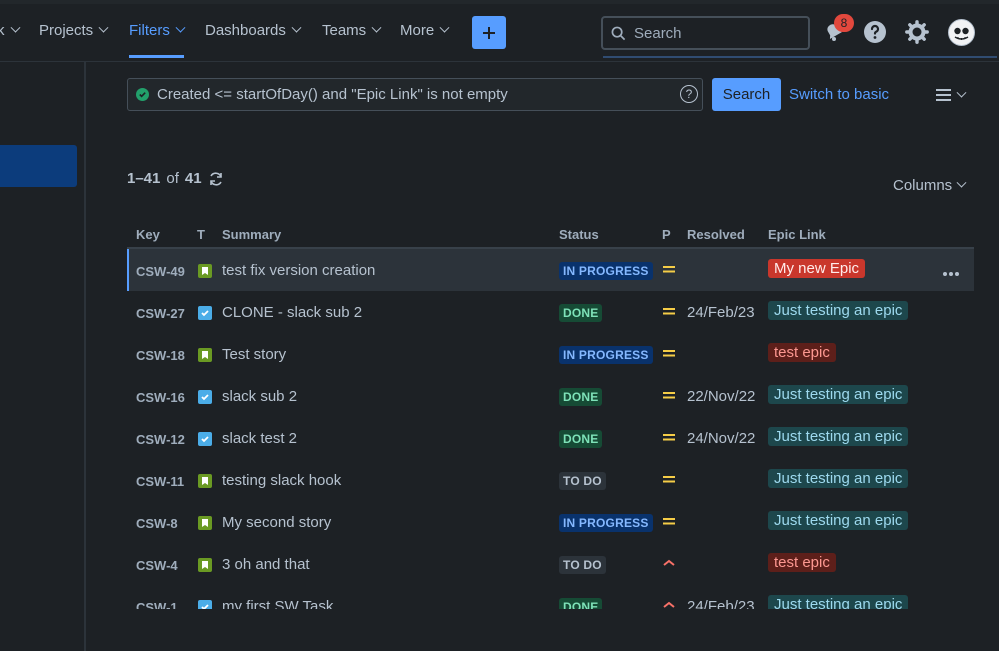 The image size is (999, 651). Describe the element at coordinates (800, 57) in the screenshot. I see `search-focus-strip` at that location.